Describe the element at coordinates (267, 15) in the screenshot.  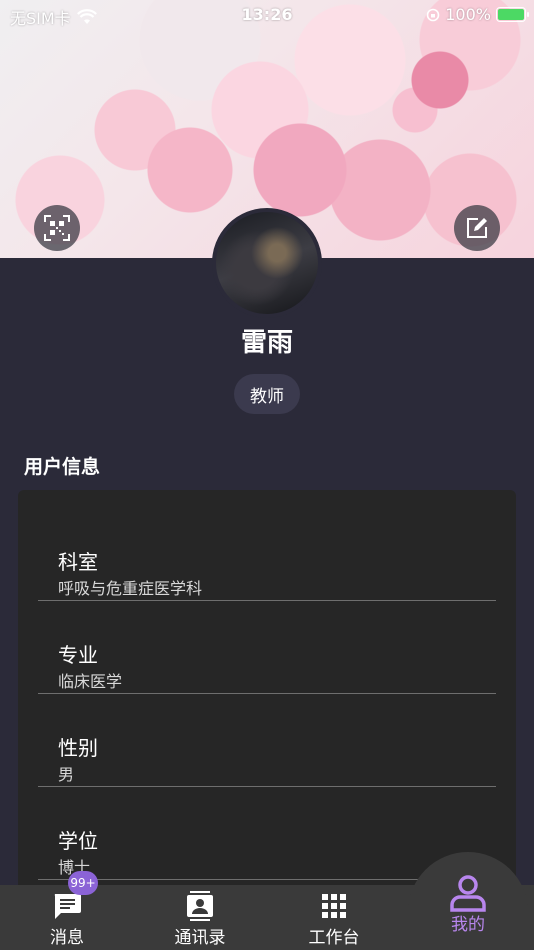
I see `status-bar: 无SIM卡 13:26 100%` at that location.